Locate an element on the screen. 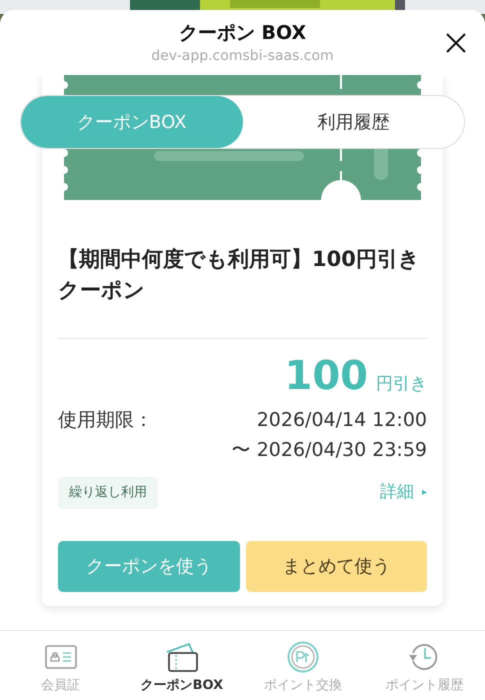  discount-amount: 100 is located at coordinates (326, 376).